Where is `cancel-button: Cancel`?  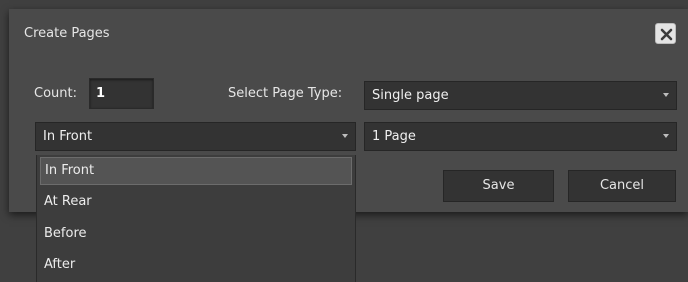 cancel-button: Cancel is located at coordinates (622, 186).